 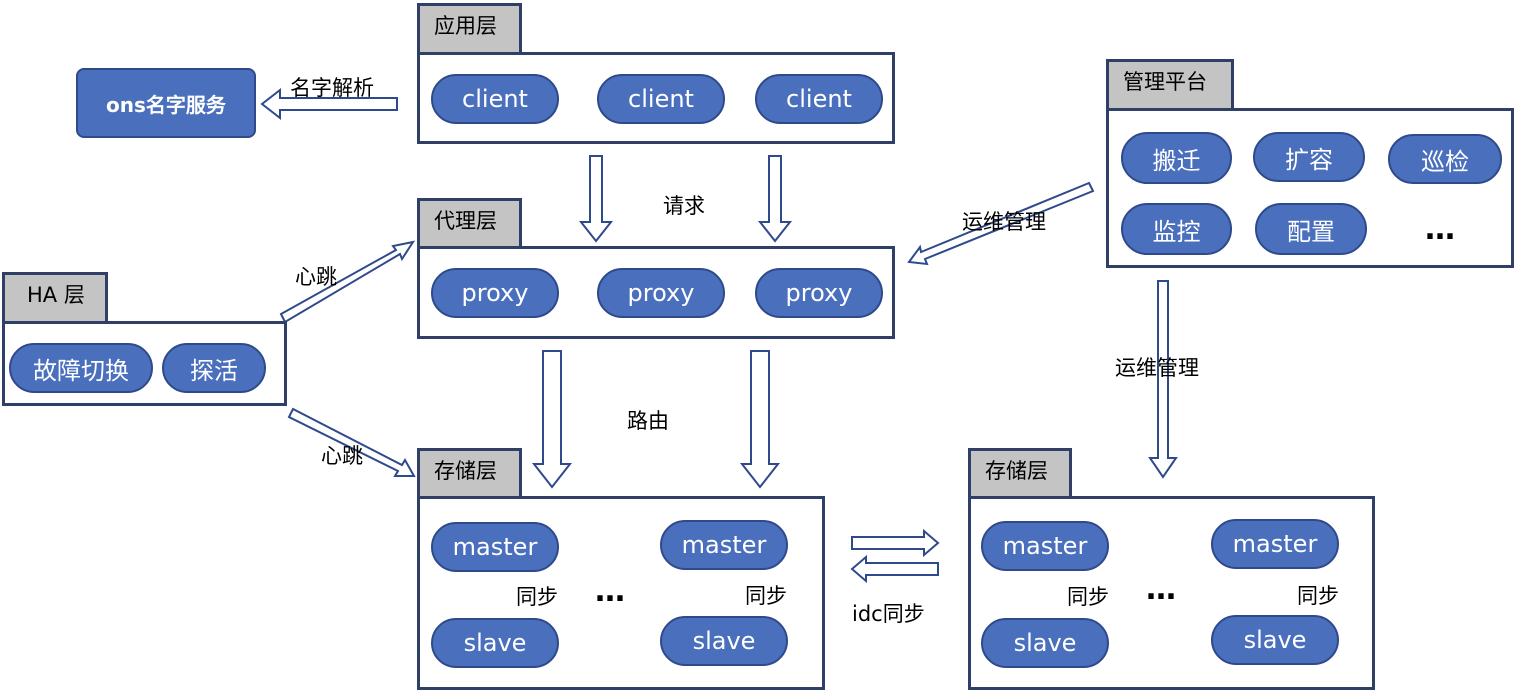 I want to click on client-2: client, so click(x=661, y=99).